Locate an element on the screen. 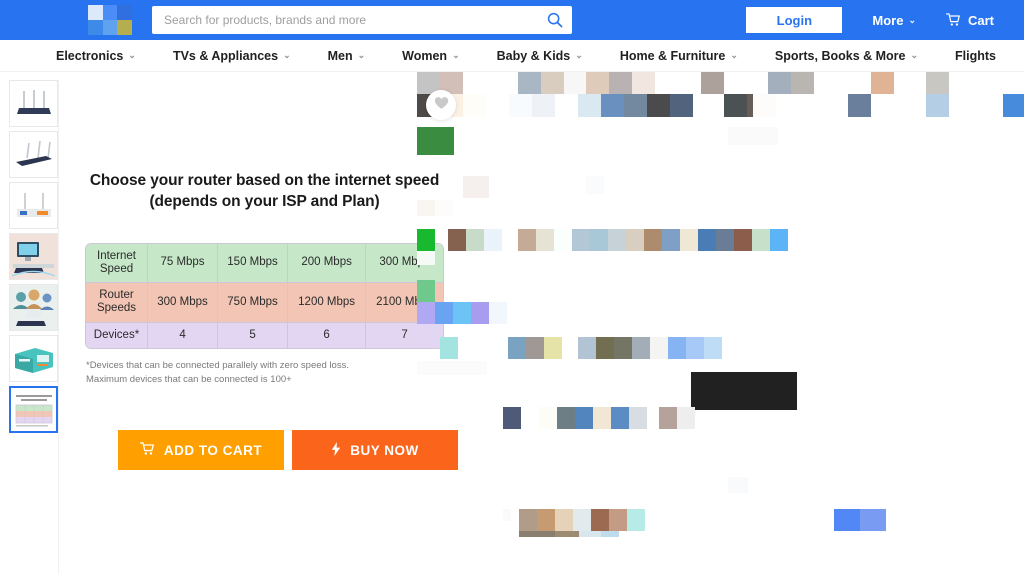 The width and height of the screenshot is (1024, 574). brand-logo is located at coordinates (110, 20).